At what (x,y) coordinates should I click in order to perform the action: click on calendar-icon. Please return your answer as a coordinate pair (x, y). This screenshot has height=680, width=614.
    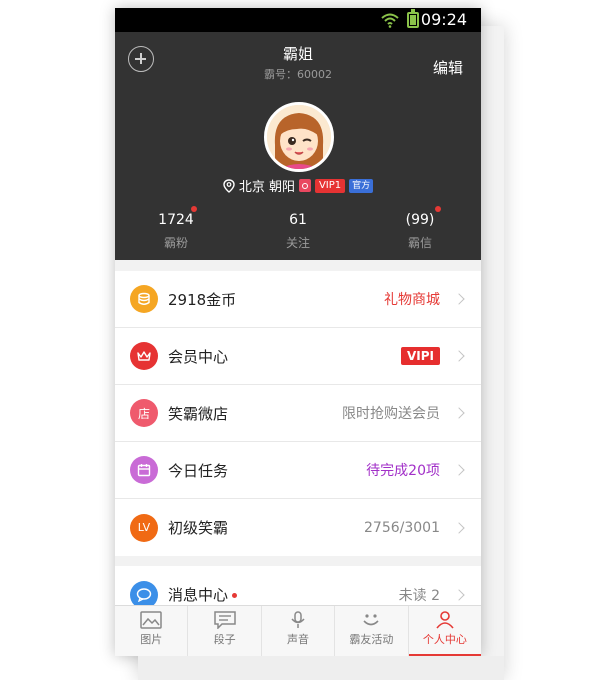
    Looking at the image, I should click on (144, 470).